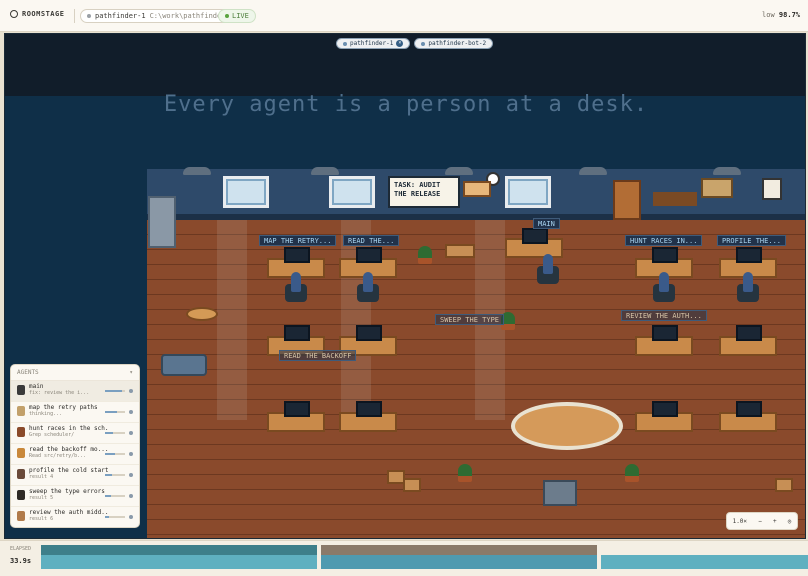  Describe the element at coordinates (120, 16) in the screenshot. I see `session-name: pathfinder-1` at that location.